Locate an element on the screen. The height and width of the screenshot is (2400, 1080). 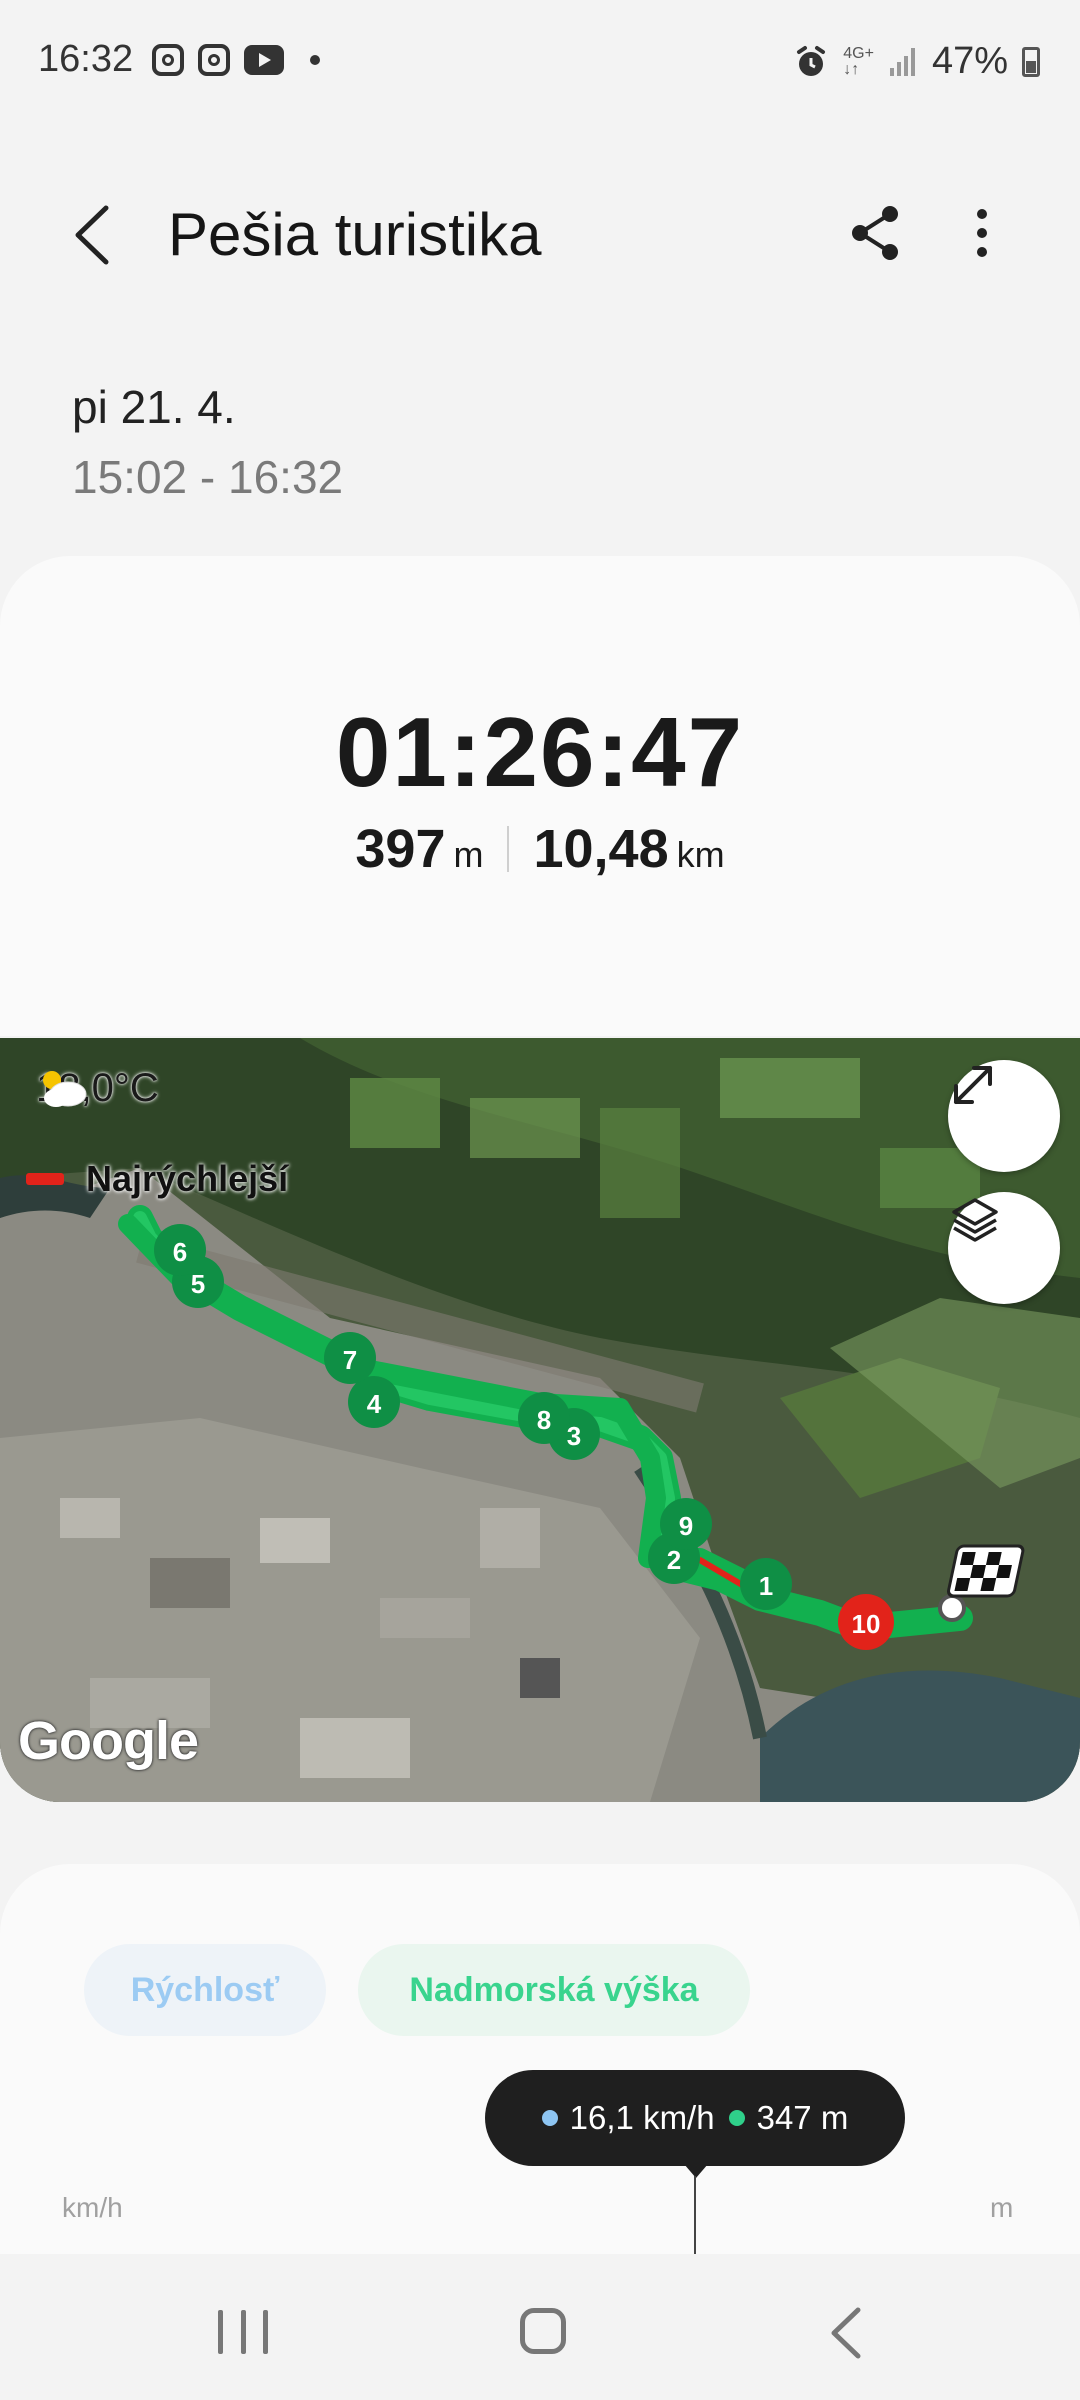
chart-tooltip: 16,1 km/h 347 m is located at coordinates (695, 2118).